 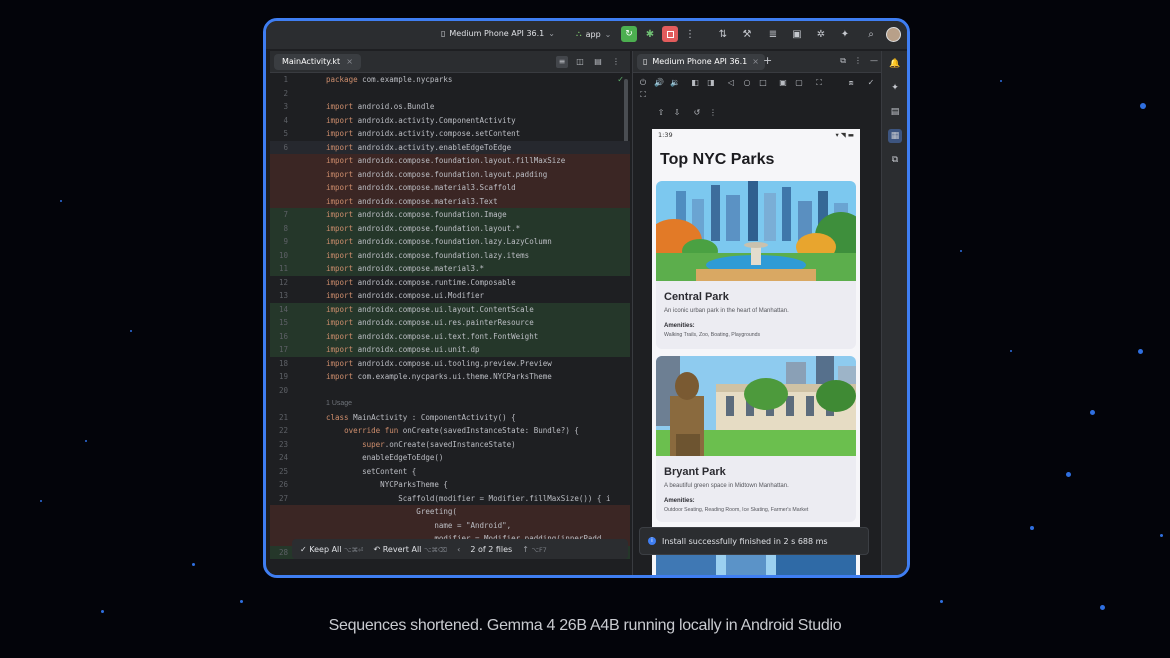 What do you see at coordinates (331, 549) in the screenshot?
I see `keep-all-button: ✓ Keep All ⌥⌘⏎` at bounding box center [331, 549].